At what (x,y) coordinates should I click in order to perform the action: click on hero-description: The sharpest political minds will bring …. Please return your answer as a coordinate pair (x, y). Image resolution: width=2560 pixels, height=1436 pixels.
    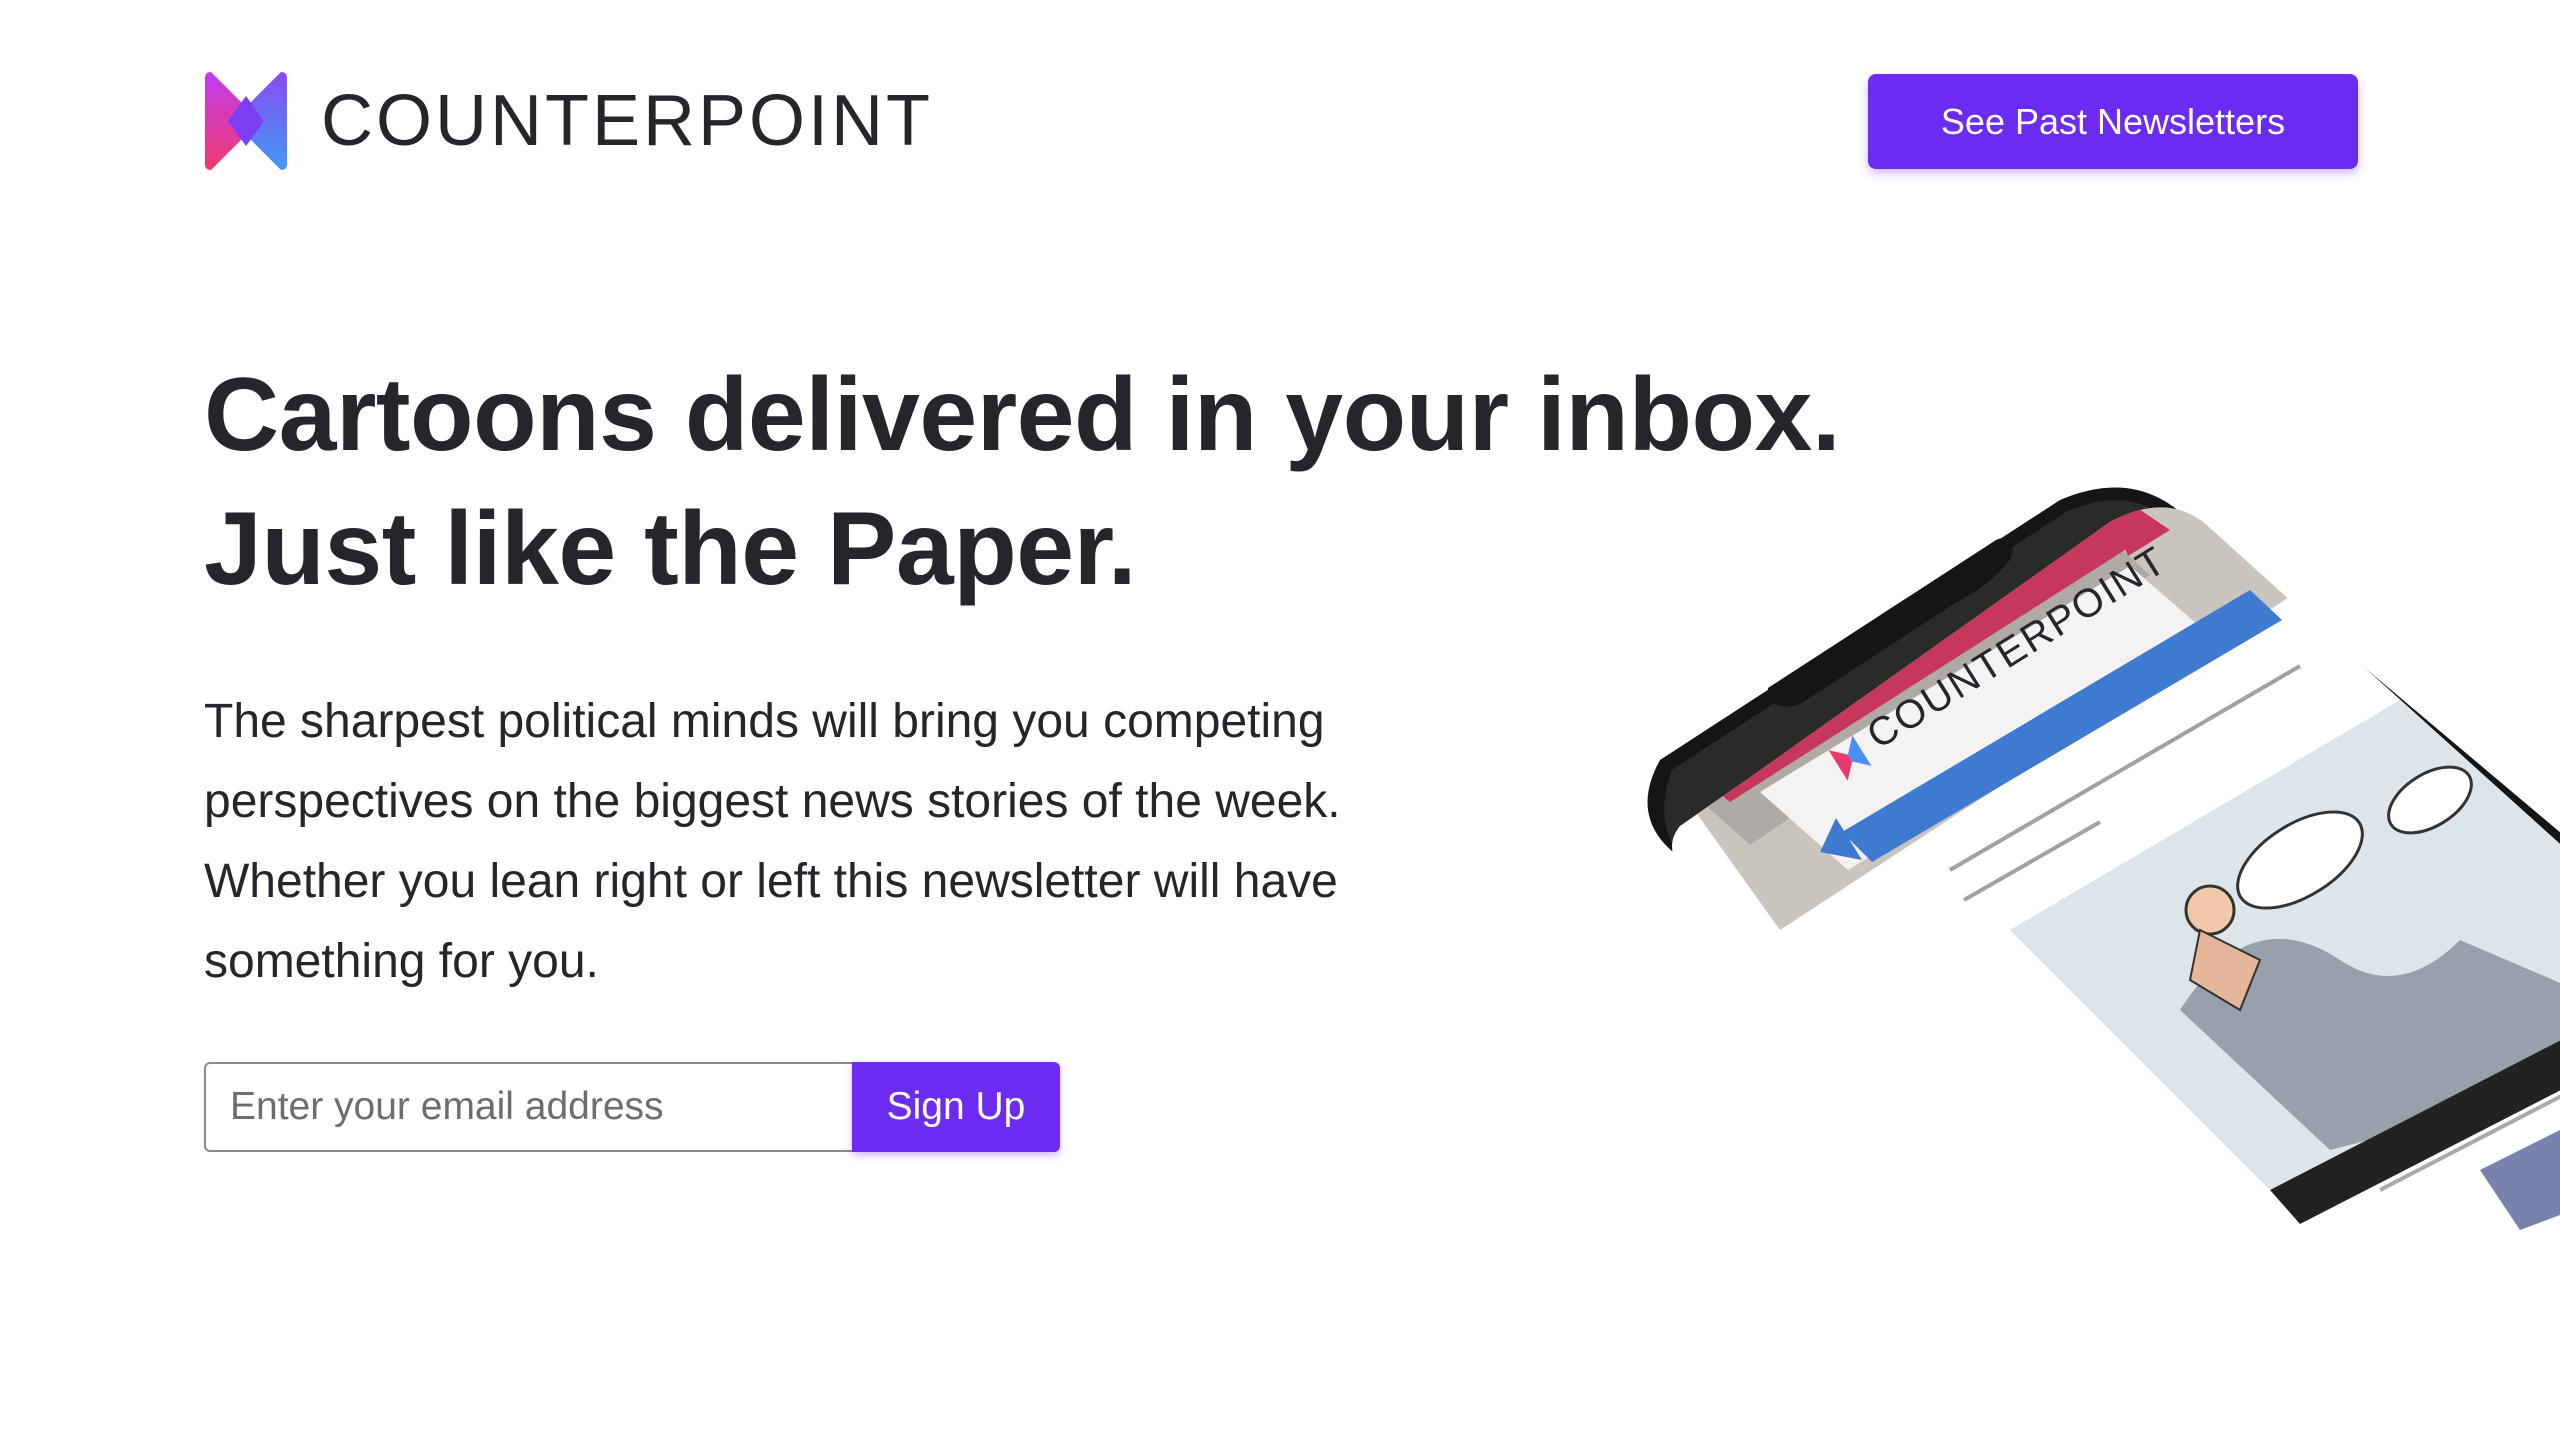
    Looking at the image, I should click on (772, 841).